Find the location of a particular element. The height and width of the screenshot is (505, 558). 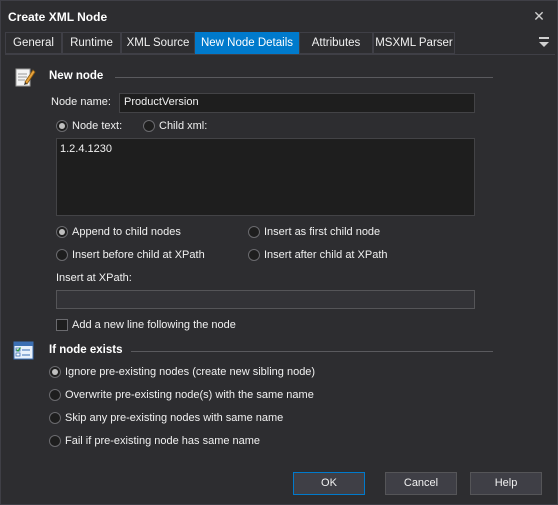

add-new-line-checkbox is located at coordinates (62, 325).